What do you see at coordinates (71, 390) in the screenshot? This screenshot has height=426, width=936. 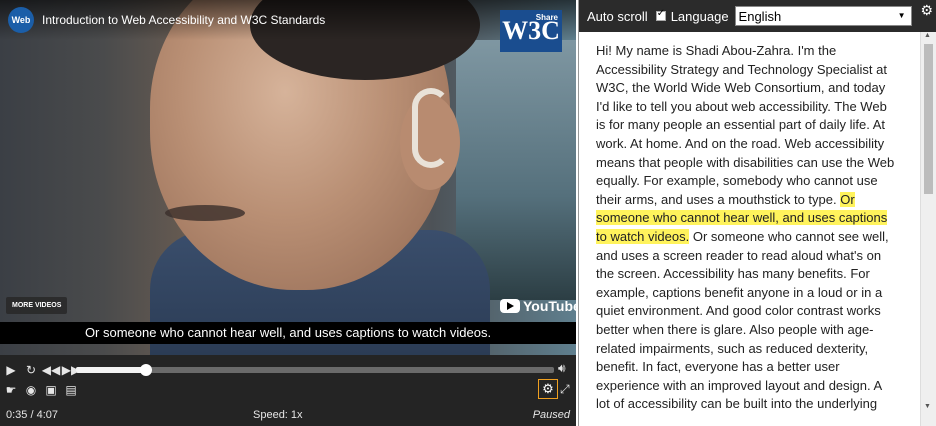 I see `transcript-icon: ▤` at bounding box center [71, 390].